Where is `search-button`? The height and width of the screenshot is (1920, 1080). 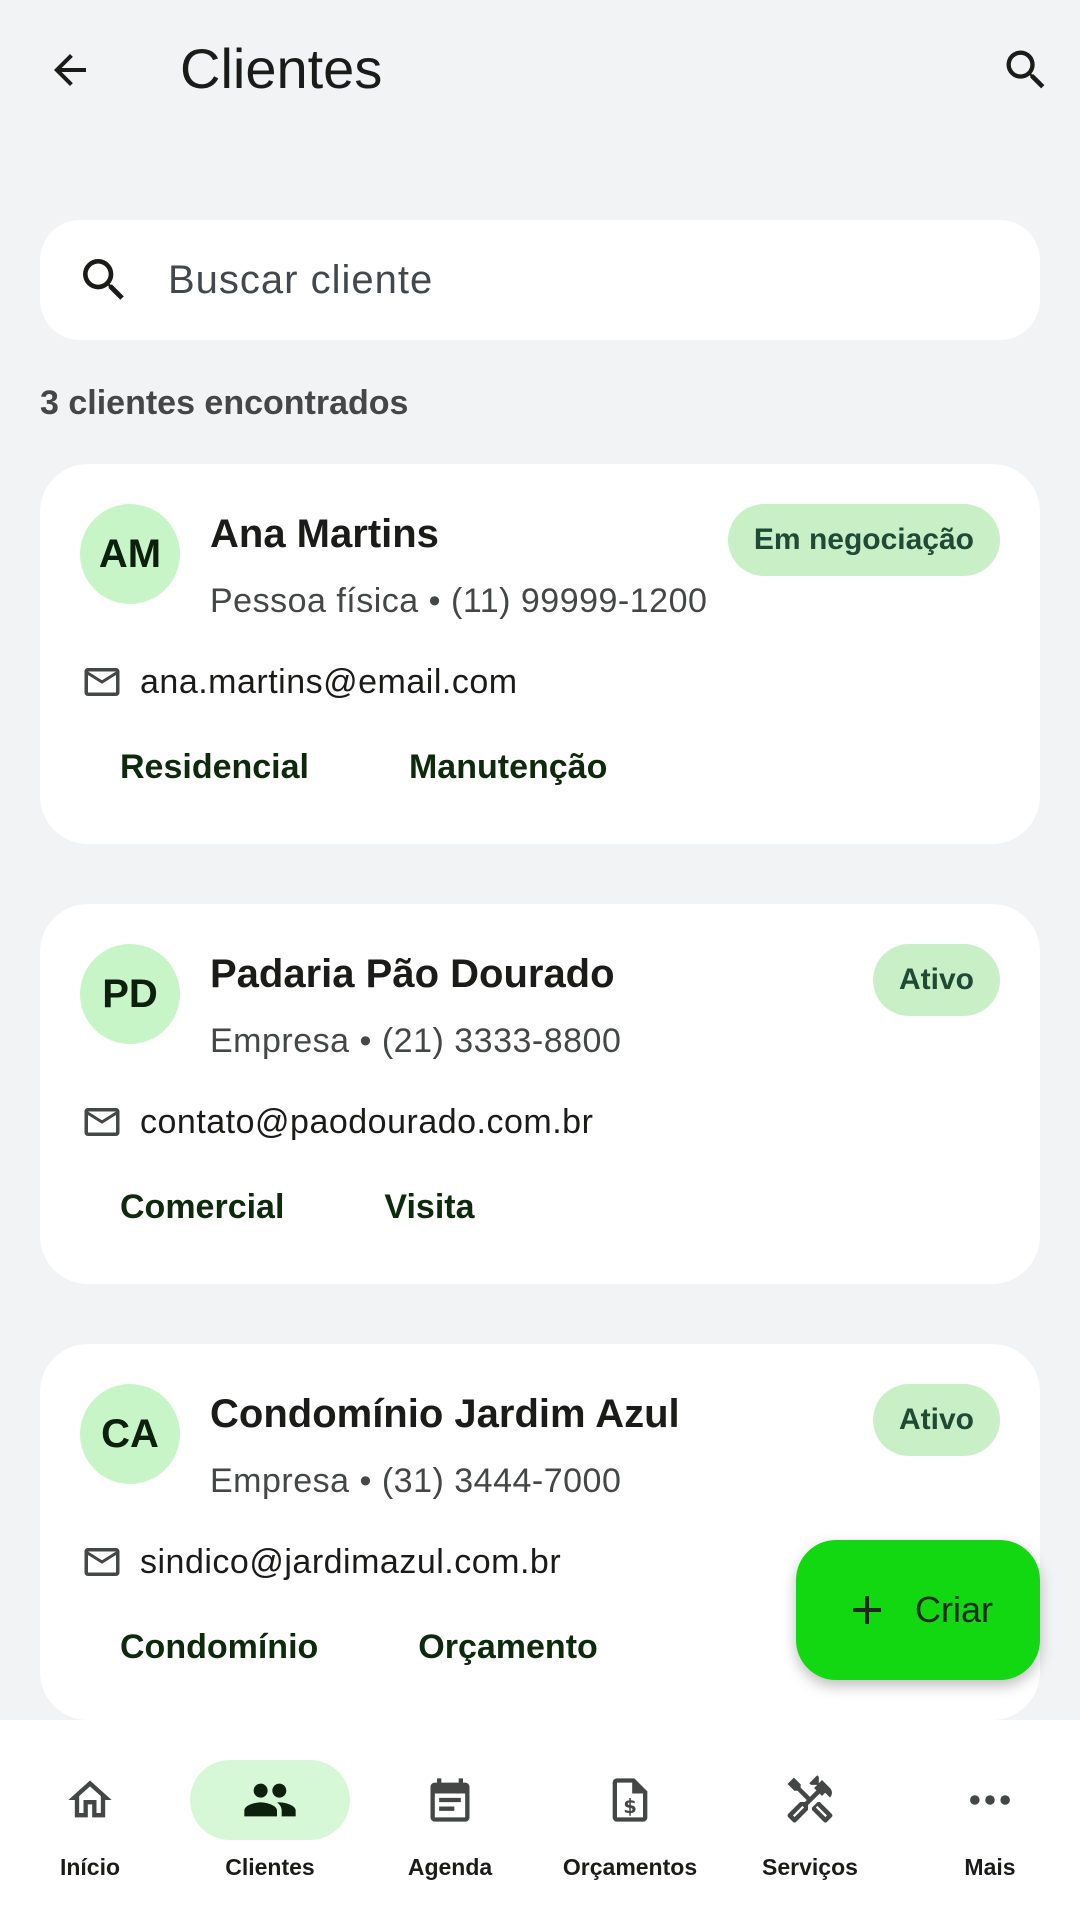
search-button is located at coordinates (1026, 70).